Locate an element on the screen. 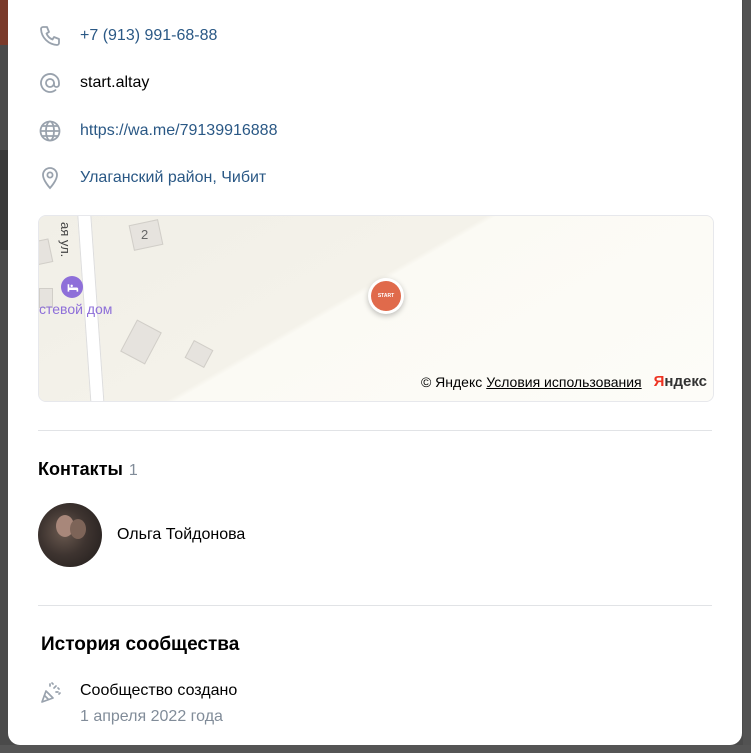 This screenshot has height=753, width=751. backdrop-right-edge is located at coordinates (747, 376).